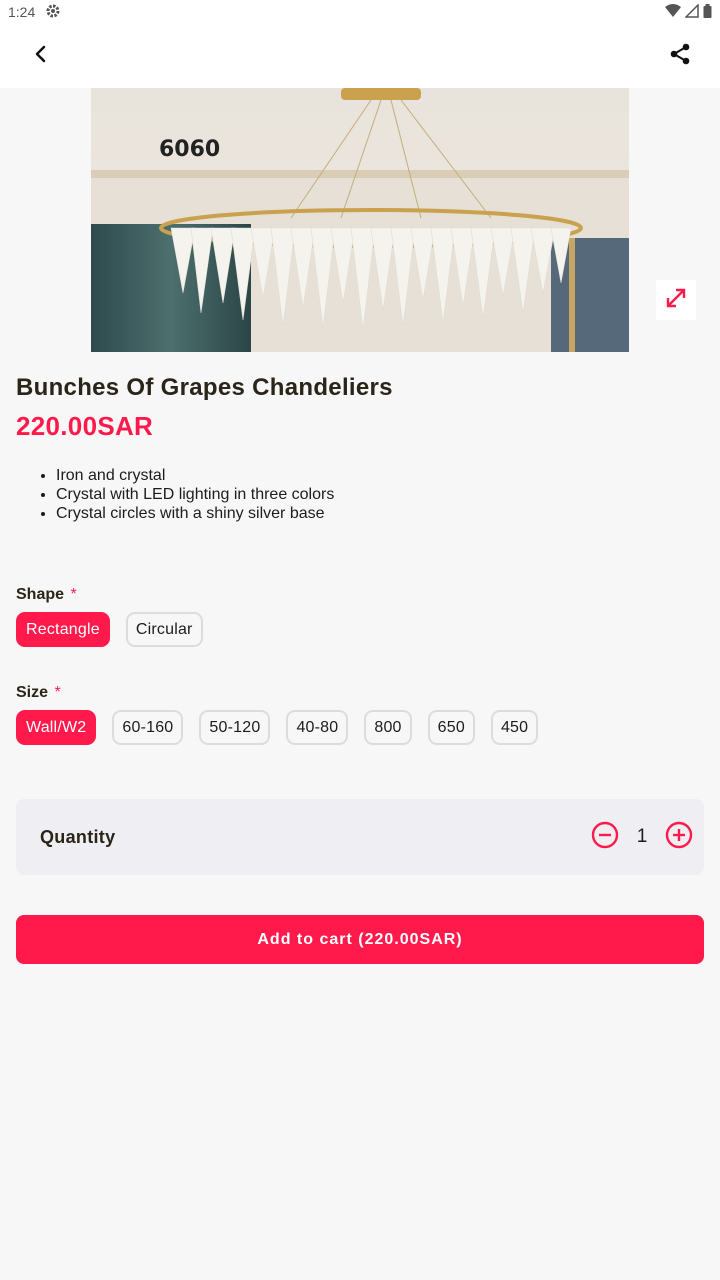  I want to click on back-arrow-icon, so click(40, 56).